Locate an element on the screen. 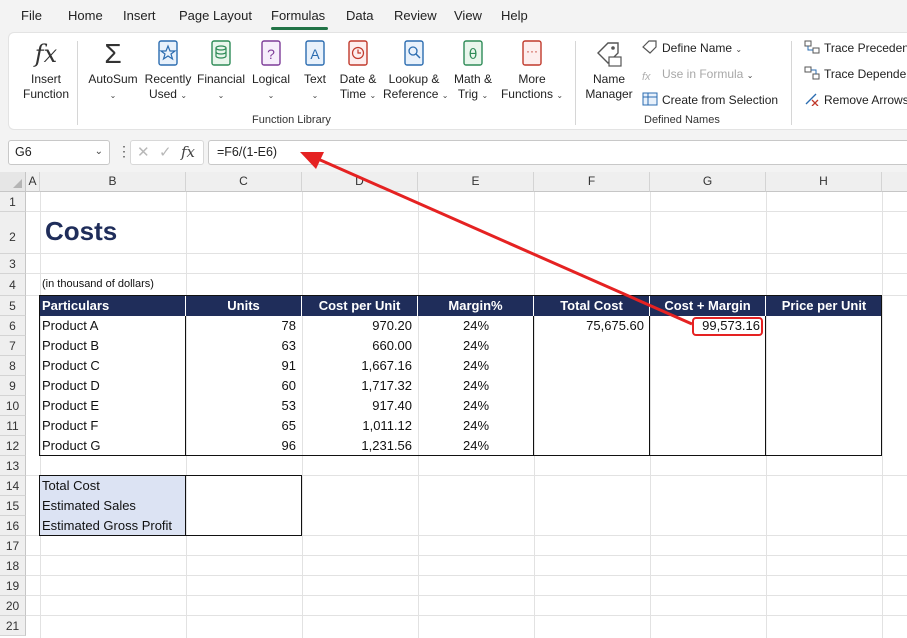 The width and height of the screenshot is (907, 638). arrow-line is located at coordinates (505, 241).